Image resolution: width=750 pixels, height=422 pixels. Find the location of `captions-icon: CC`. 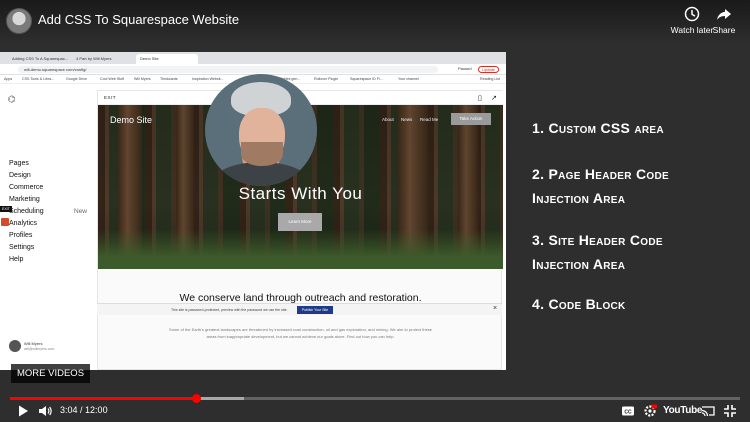

captions-icon: CC is located at coordinates (628, 411).